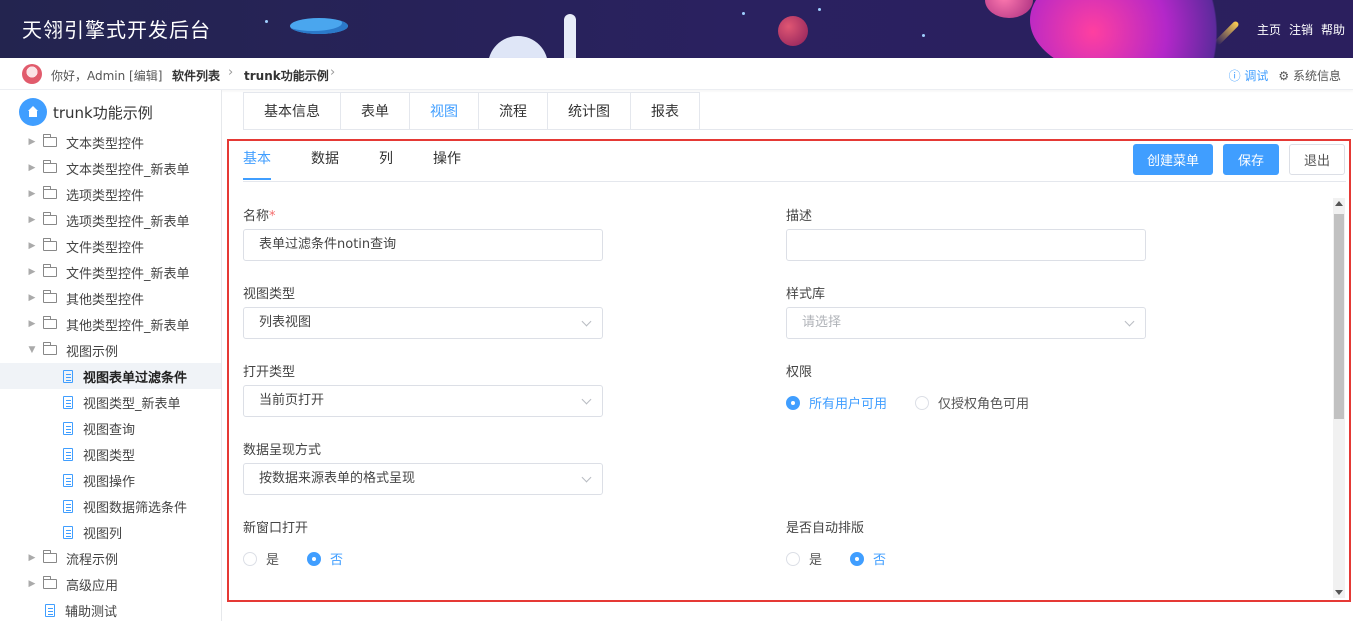 The width and height of the screenshot is (1353, 621). I want to click on sidebar-item: ▶ 高级应用, so click(110, 584).